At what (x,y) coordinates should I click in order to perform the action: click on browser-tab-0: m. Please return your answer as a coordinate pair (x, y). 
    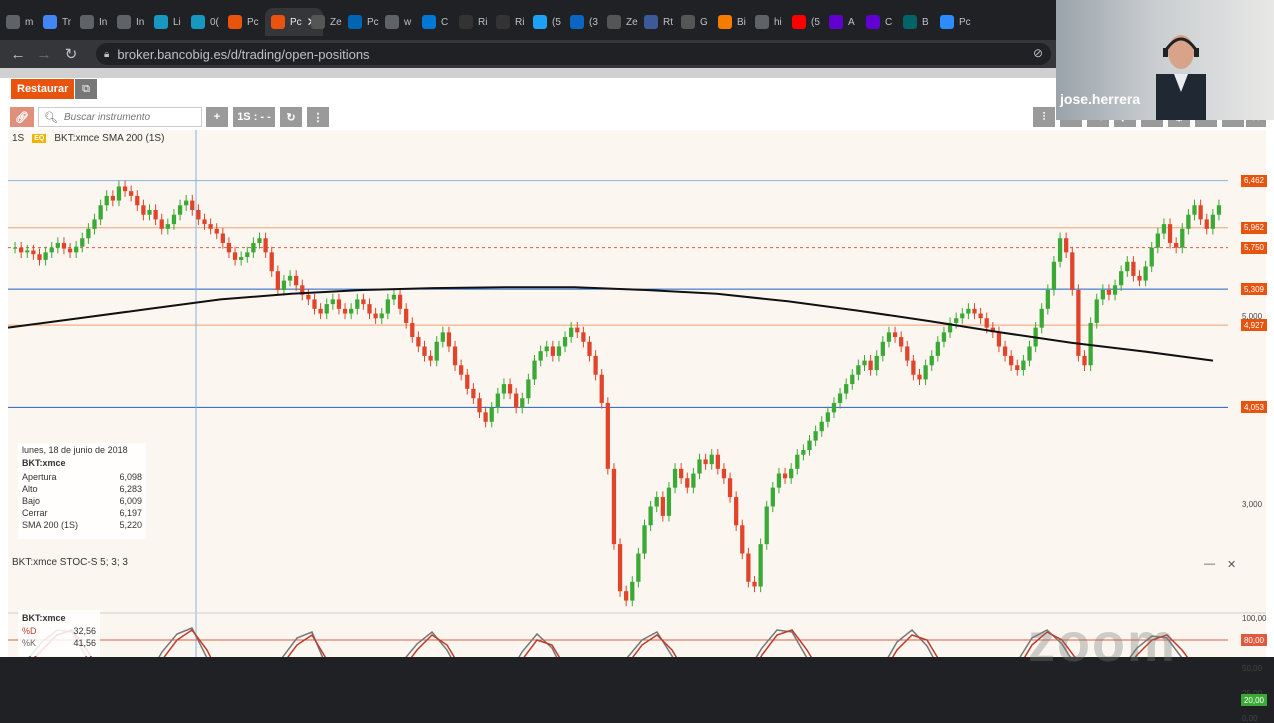
    Looking at the image, I should click on (19, 22).